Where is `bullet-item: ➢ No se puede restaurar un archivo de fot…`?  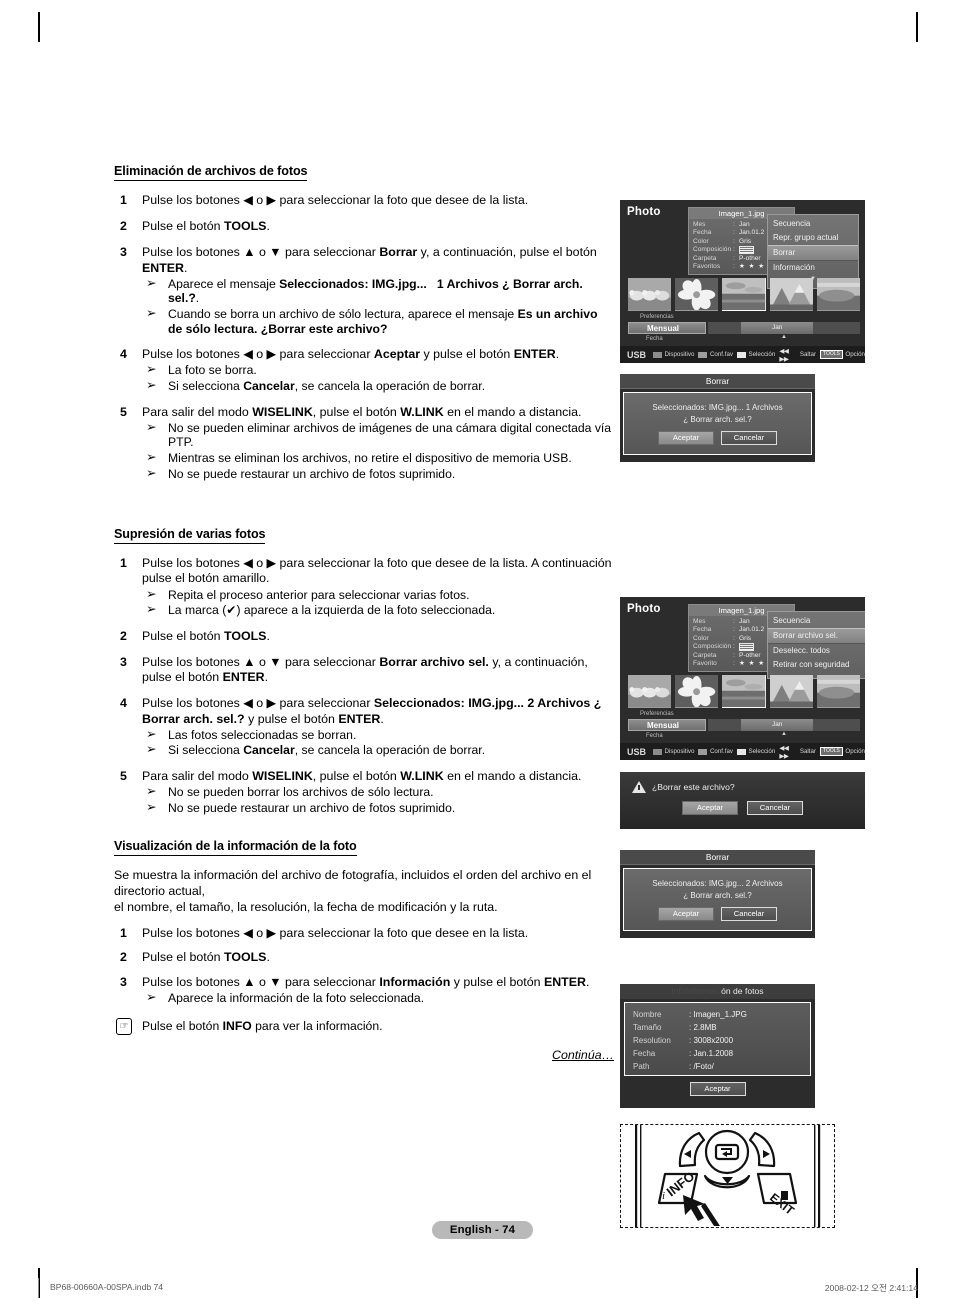
bullet-item: ➢ No se puede restaurar un archivo de fot… is located at coordinates (301, 473).